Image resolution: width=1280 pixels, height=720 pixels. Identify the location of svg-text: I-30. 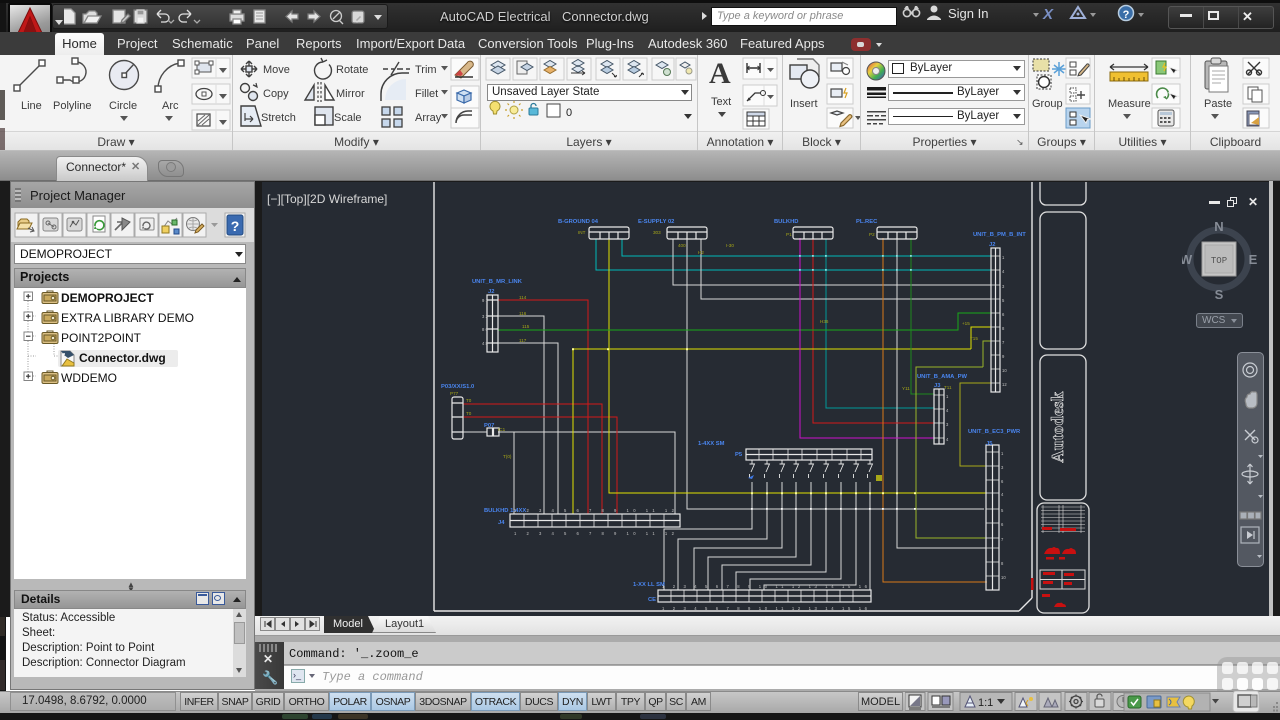
(730, 245).